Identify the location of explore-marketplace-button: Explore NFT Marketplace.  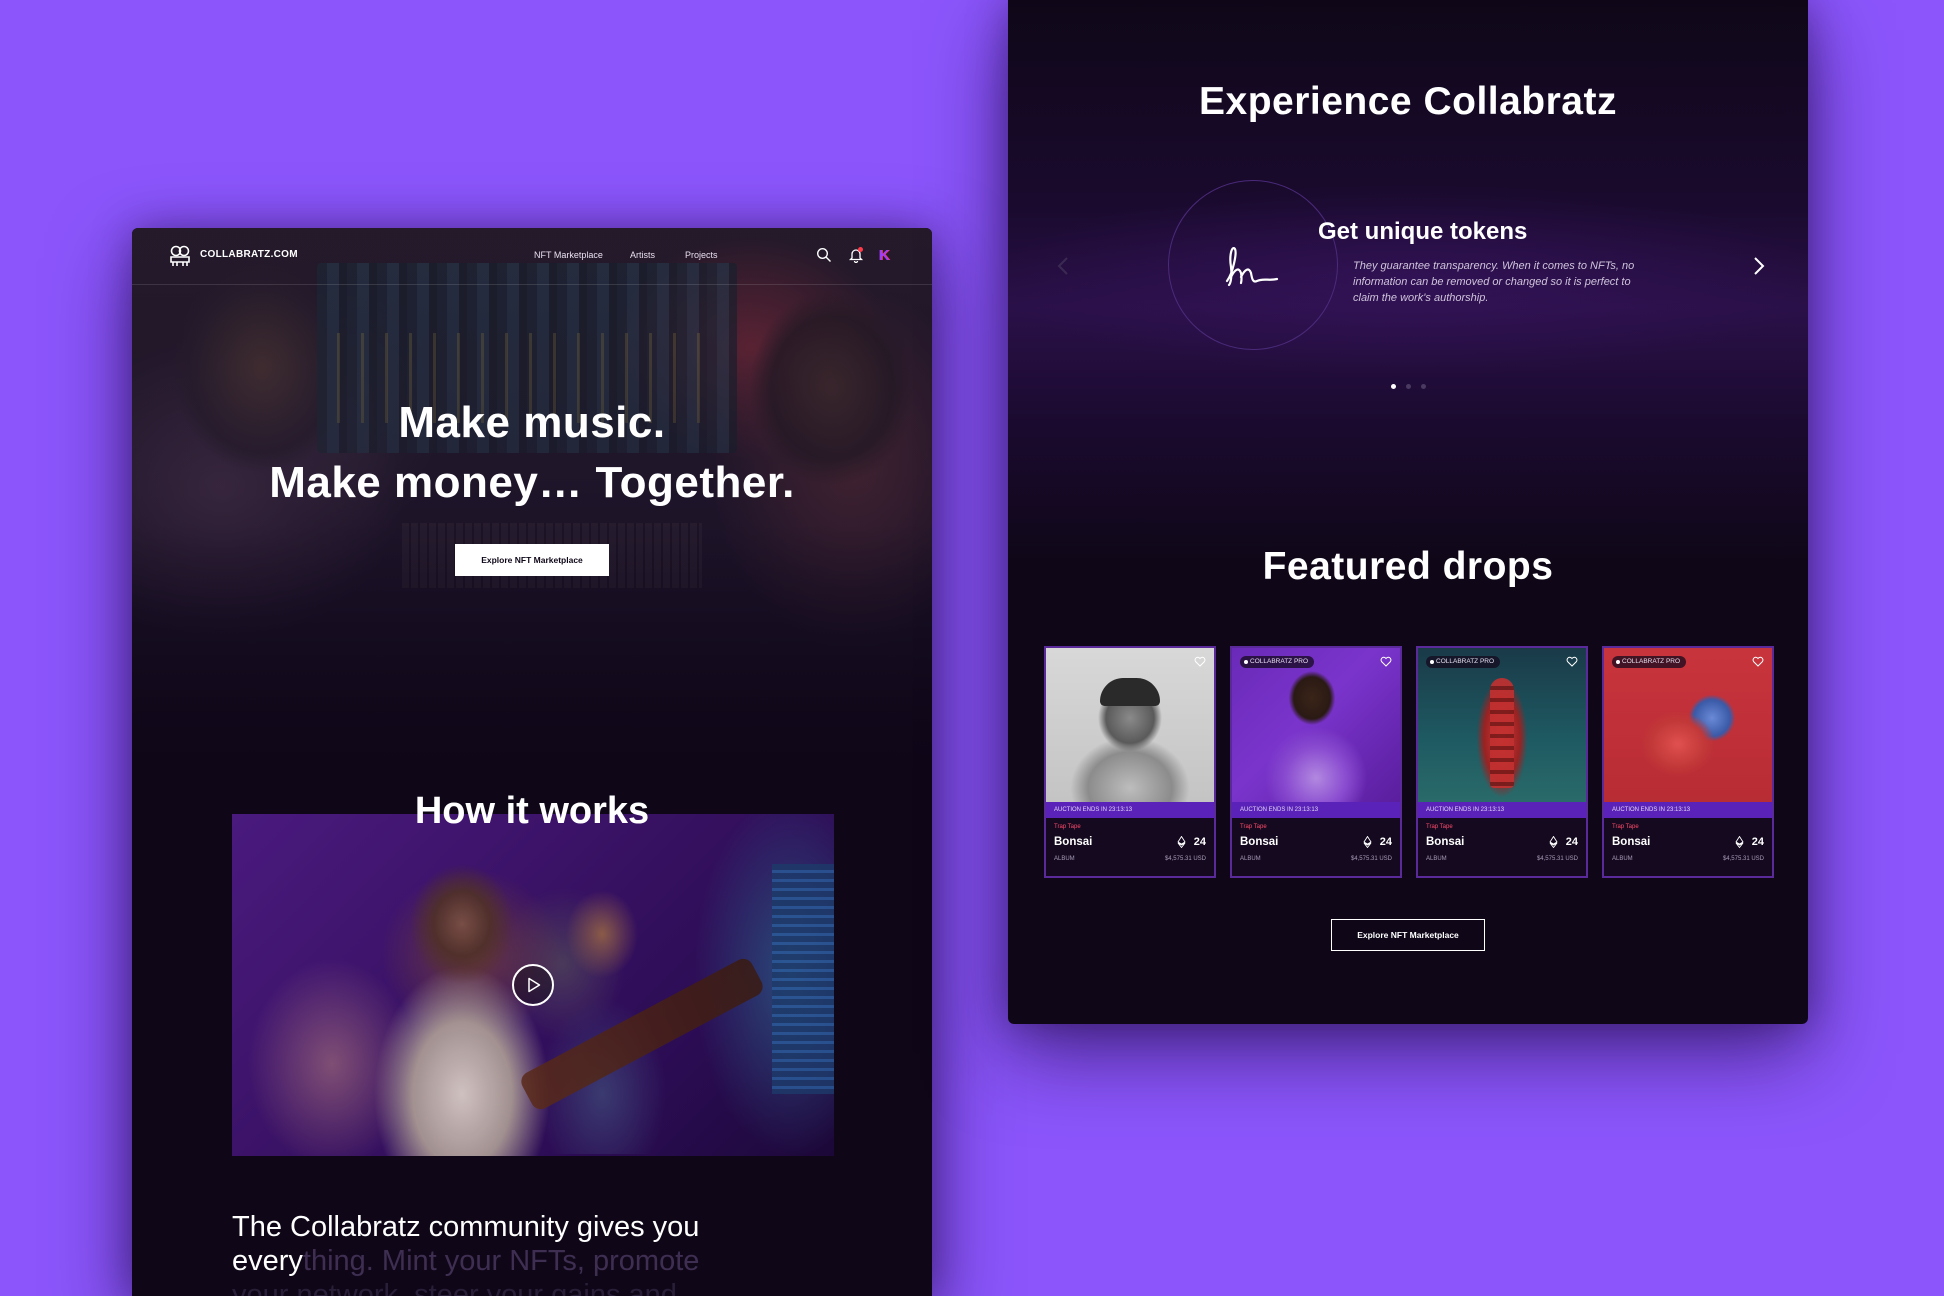
(532, 560).